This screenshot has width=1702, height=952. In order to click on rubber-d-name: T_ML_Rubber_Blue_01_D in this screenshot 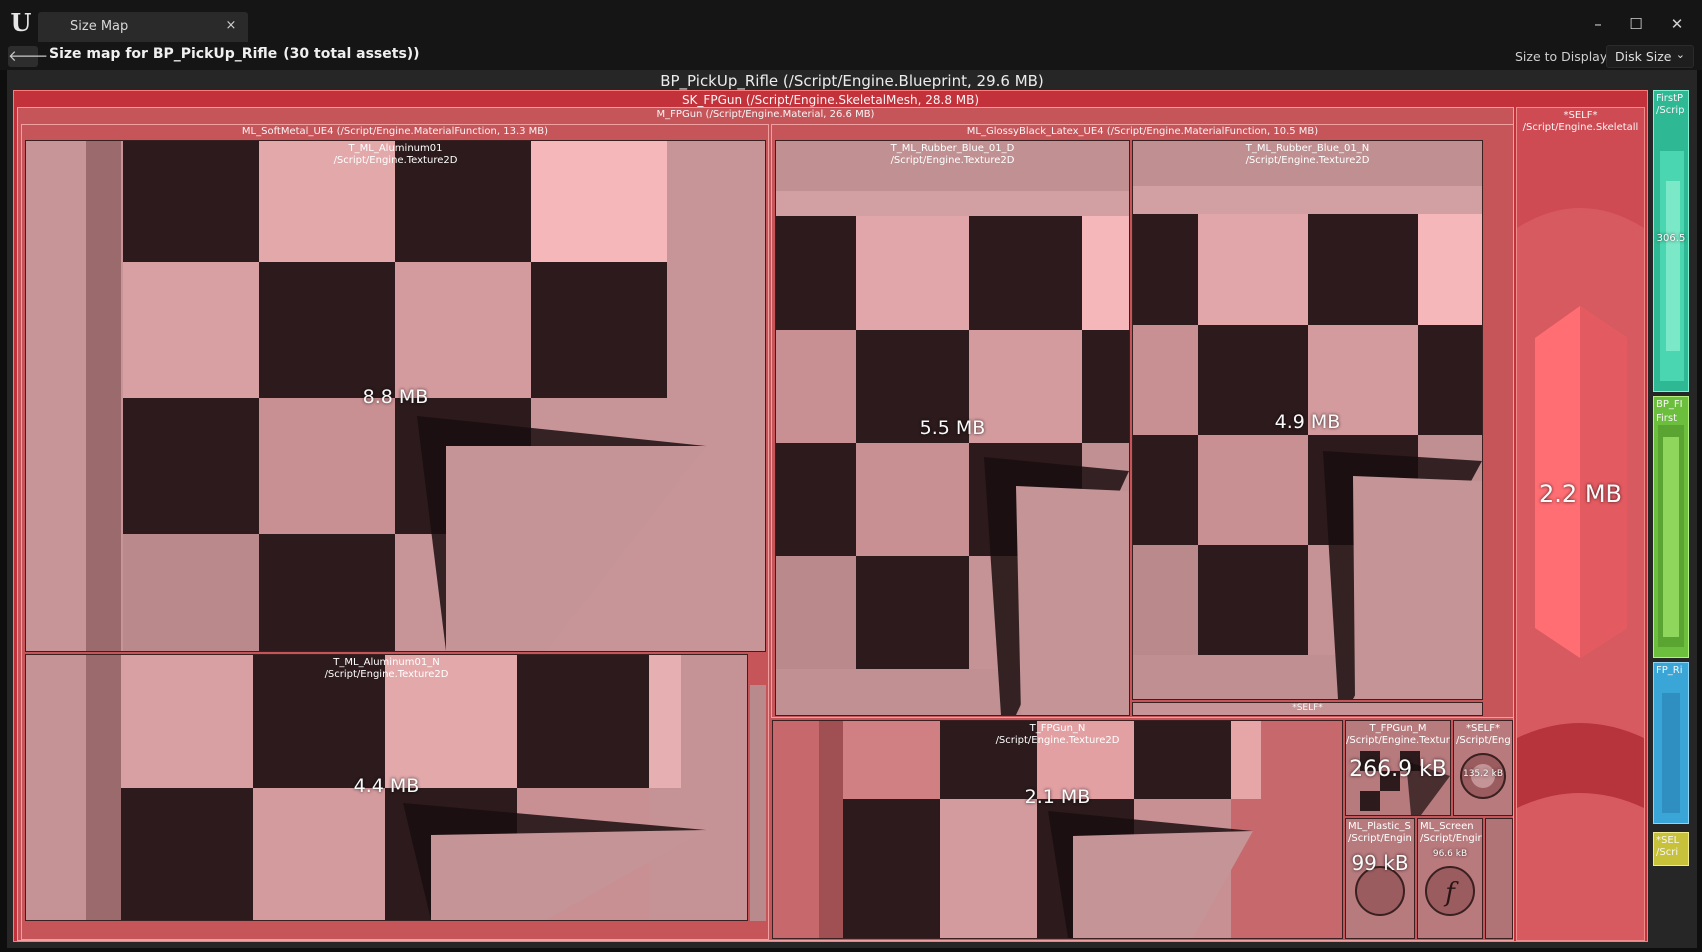, I will do `click(952, 148)`.